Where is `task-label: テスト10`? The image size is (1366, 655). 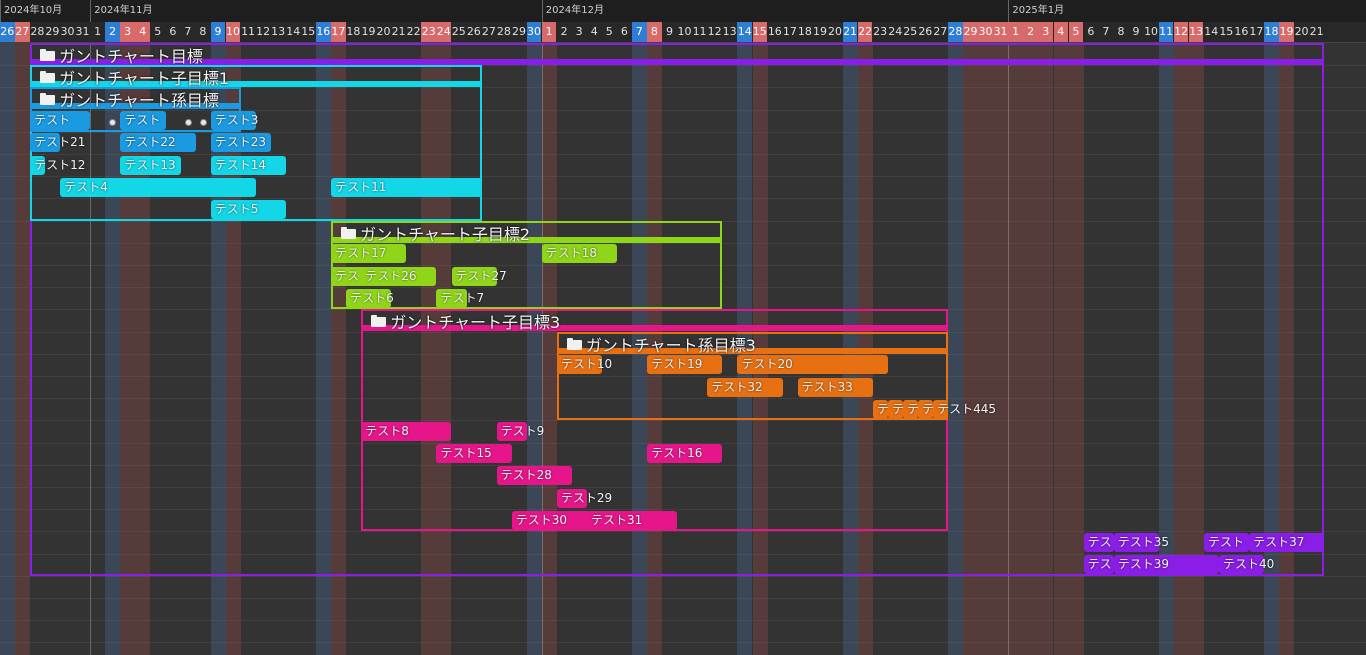
task-label: テスト10 is located at coordinates (586, 364).